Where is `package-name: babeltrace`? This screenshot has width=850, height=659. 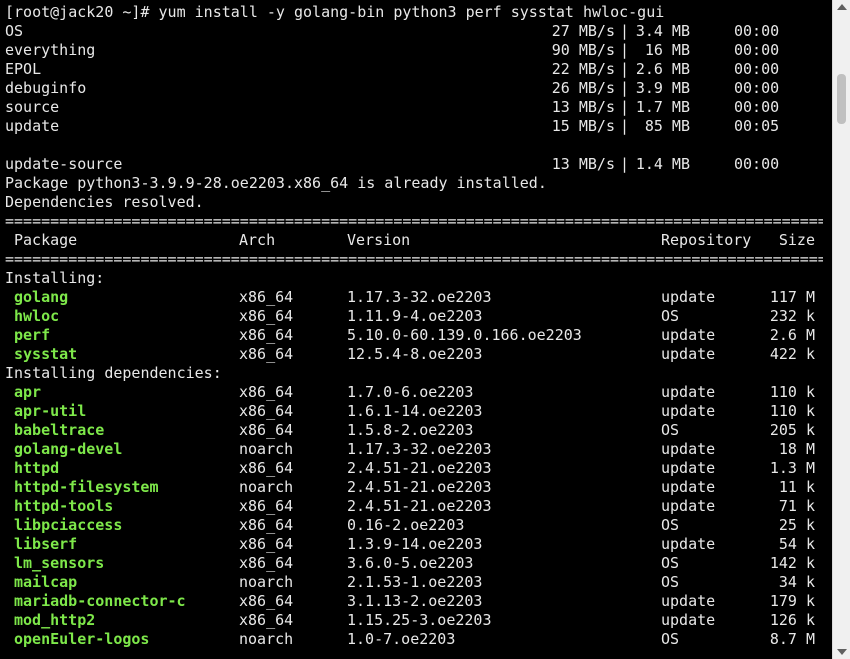 package-name: babeltrace is located at coordinates (59, 430).